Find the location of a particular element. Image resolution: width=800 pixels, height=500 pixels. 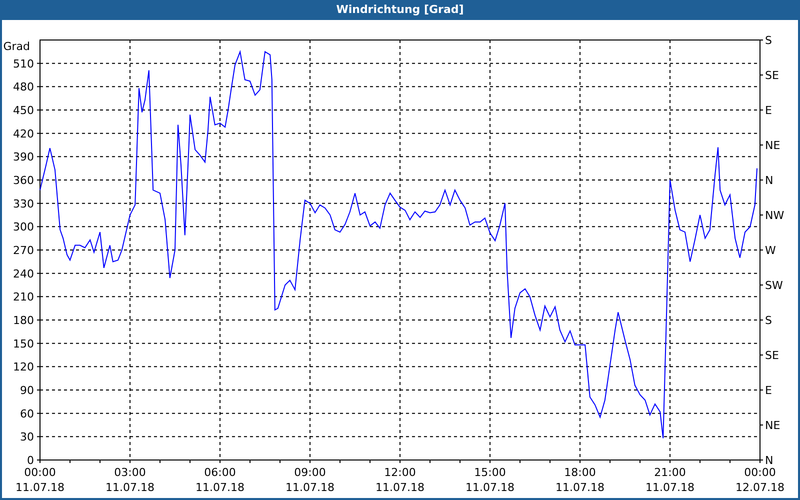

y-axis-label: 510 is located at coordinates (23, 63).